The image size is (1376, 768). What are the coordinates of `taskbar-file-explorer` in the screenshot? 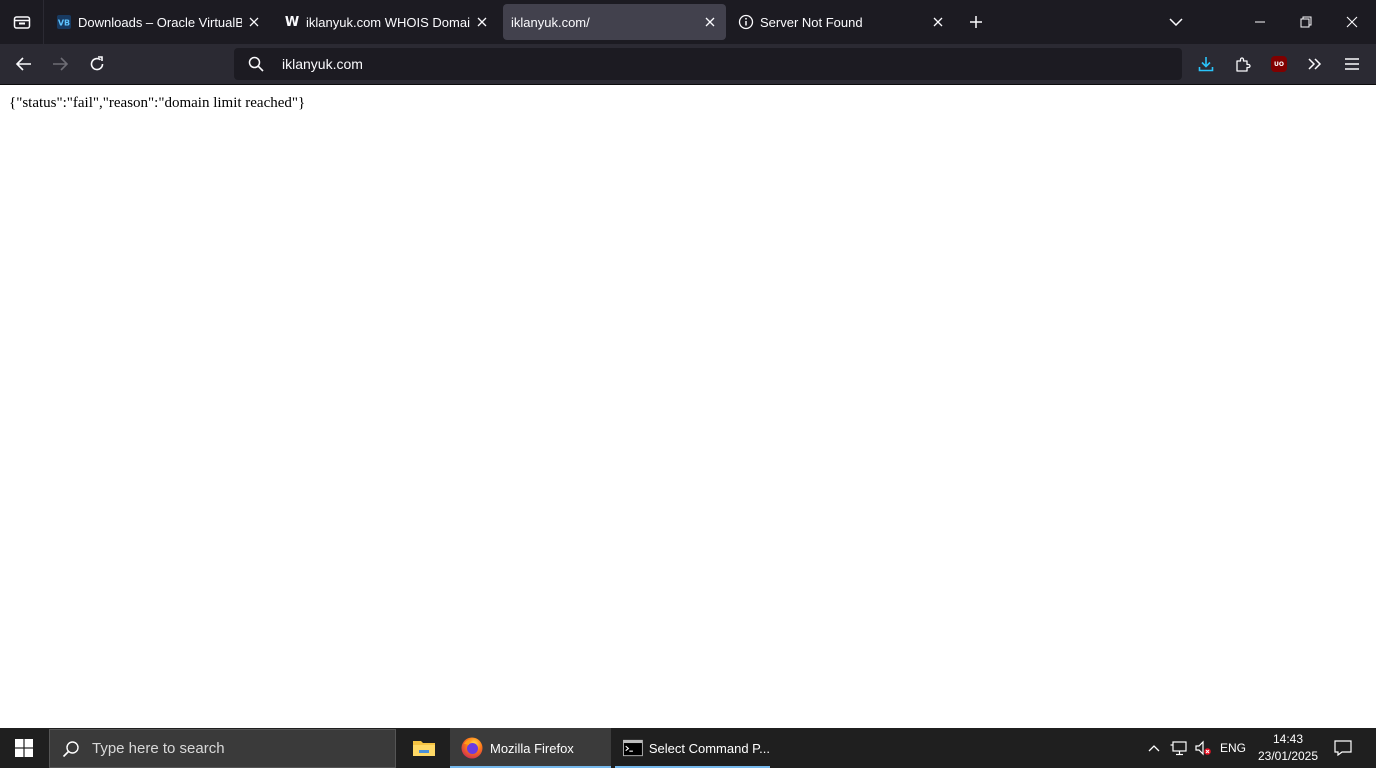 It's located at (424, 748).